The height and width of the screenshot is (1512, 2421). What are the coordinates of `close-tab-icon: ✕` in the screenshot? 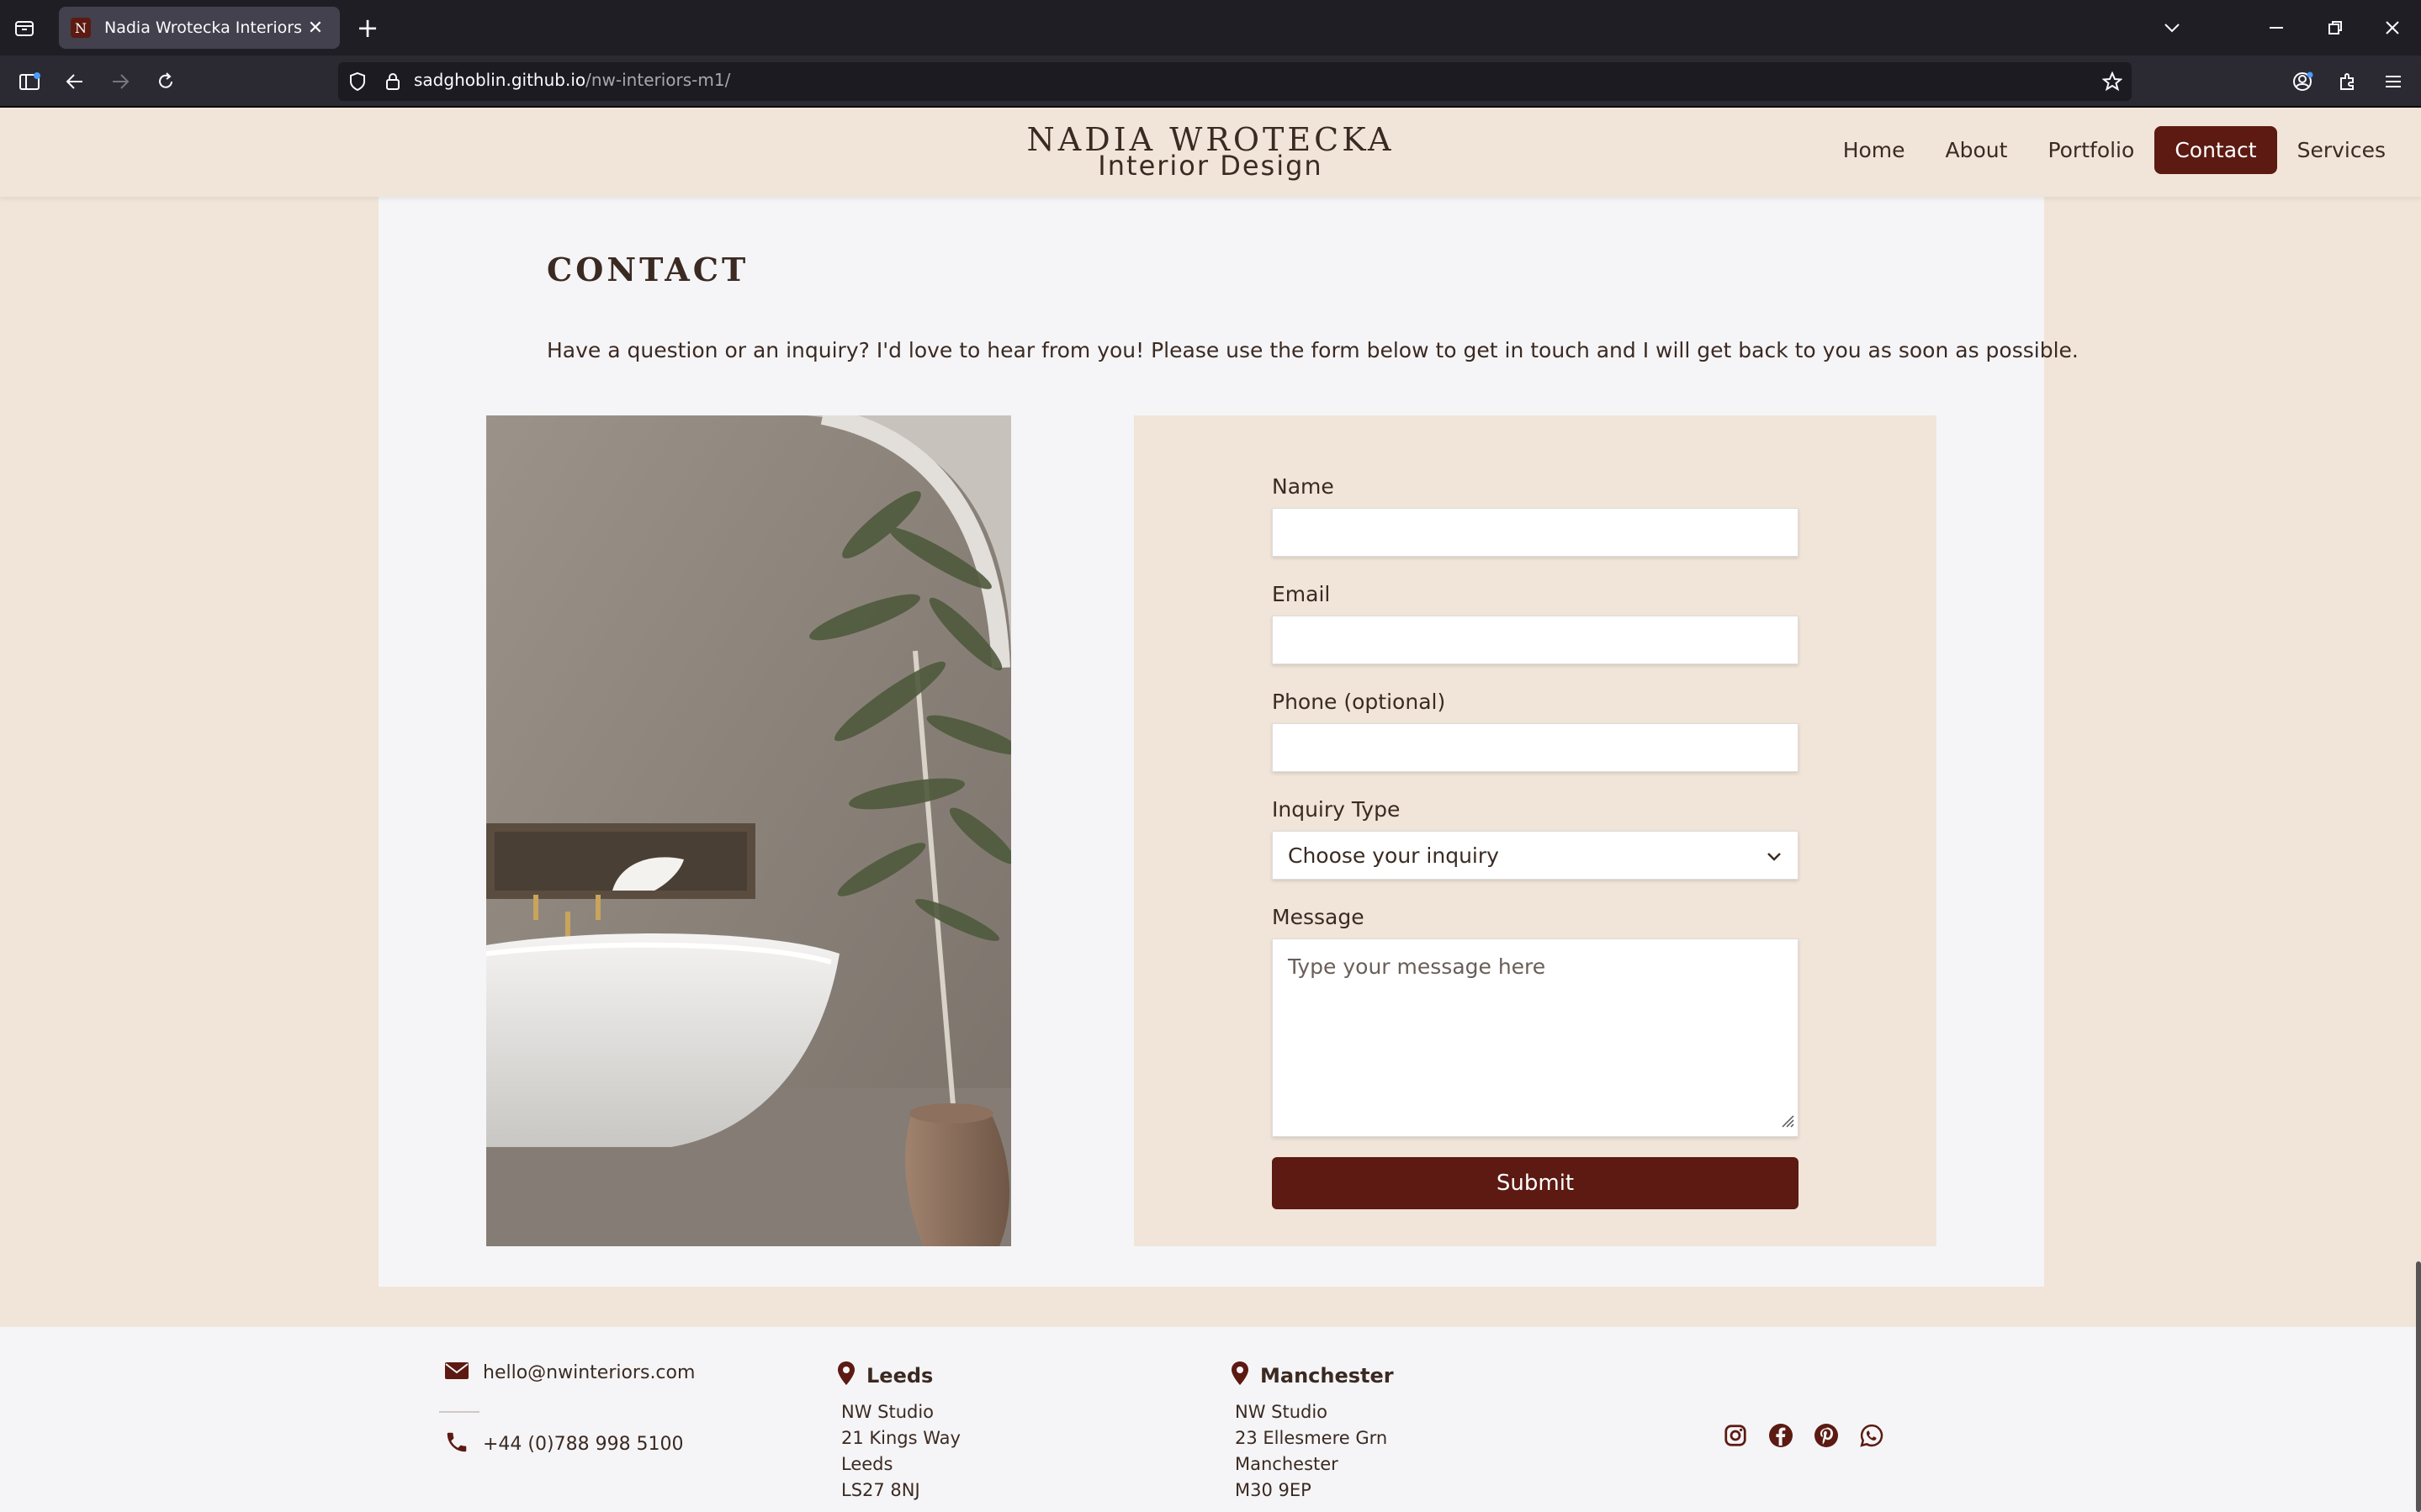 It's located at (316, 28).